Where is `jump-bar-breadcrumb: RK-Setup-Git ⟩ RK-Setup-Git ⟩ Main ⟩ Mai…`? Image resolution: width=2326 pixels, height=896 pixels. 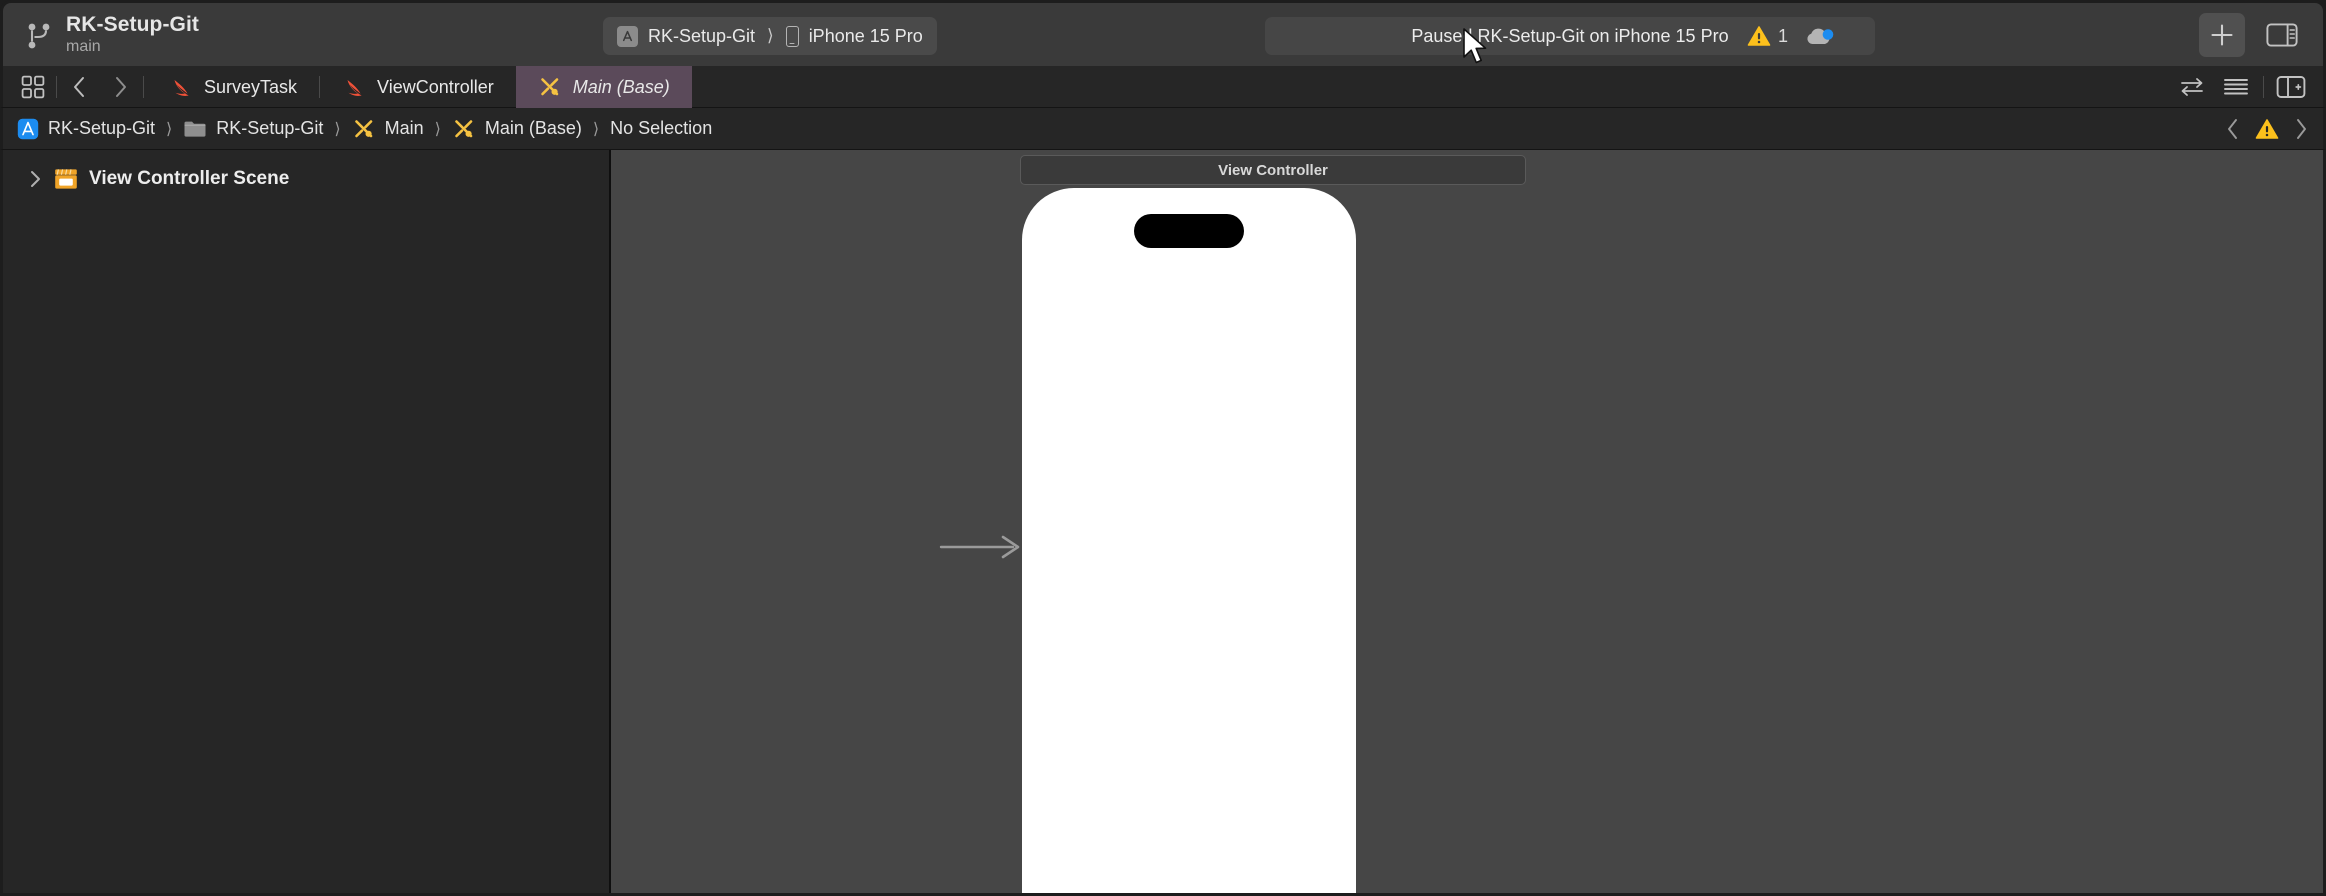 jump-bar-breadcrumb: RK-Setup-Git ⟩ RK-Setup-Git ⟩ Main ⟩ Mai… is located at coordinates (1163, 129).